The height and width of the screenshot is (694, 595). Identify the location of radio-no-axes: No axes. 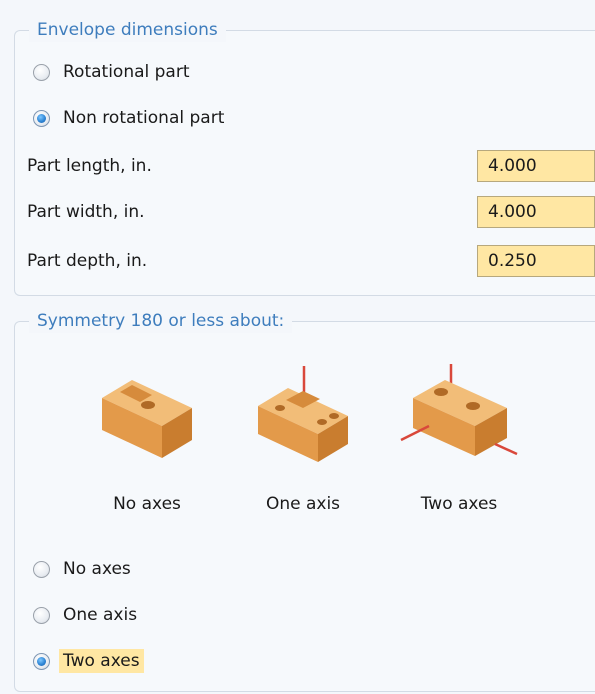
(84, 569).